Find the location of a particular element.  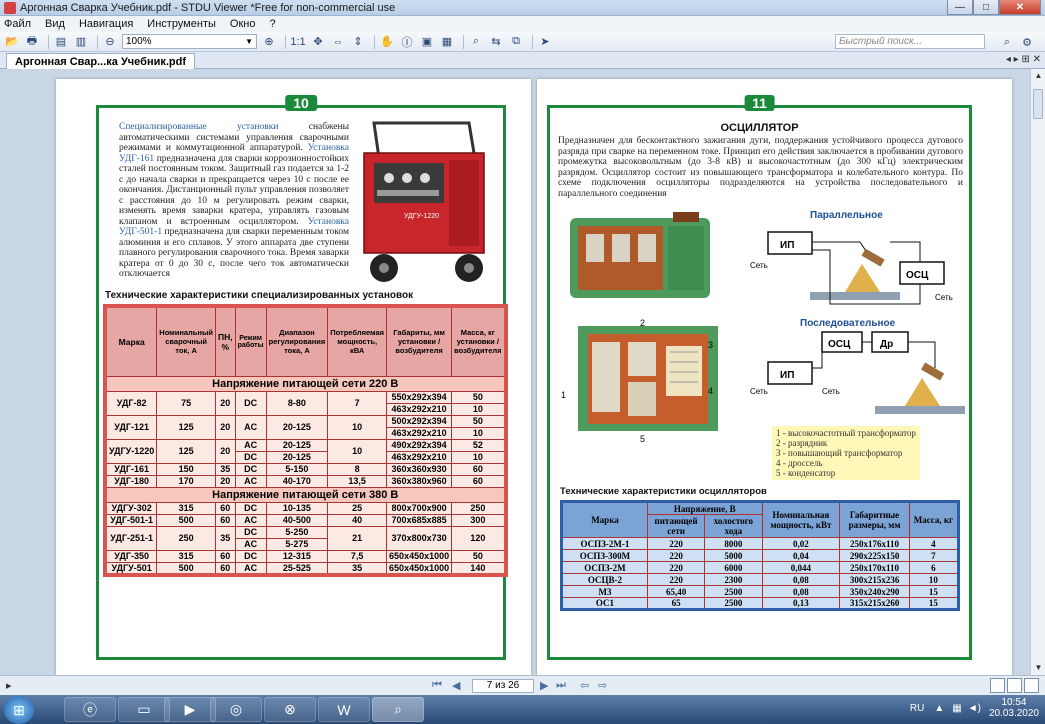

cell-mode: AC is located at coordinates (250, 481).